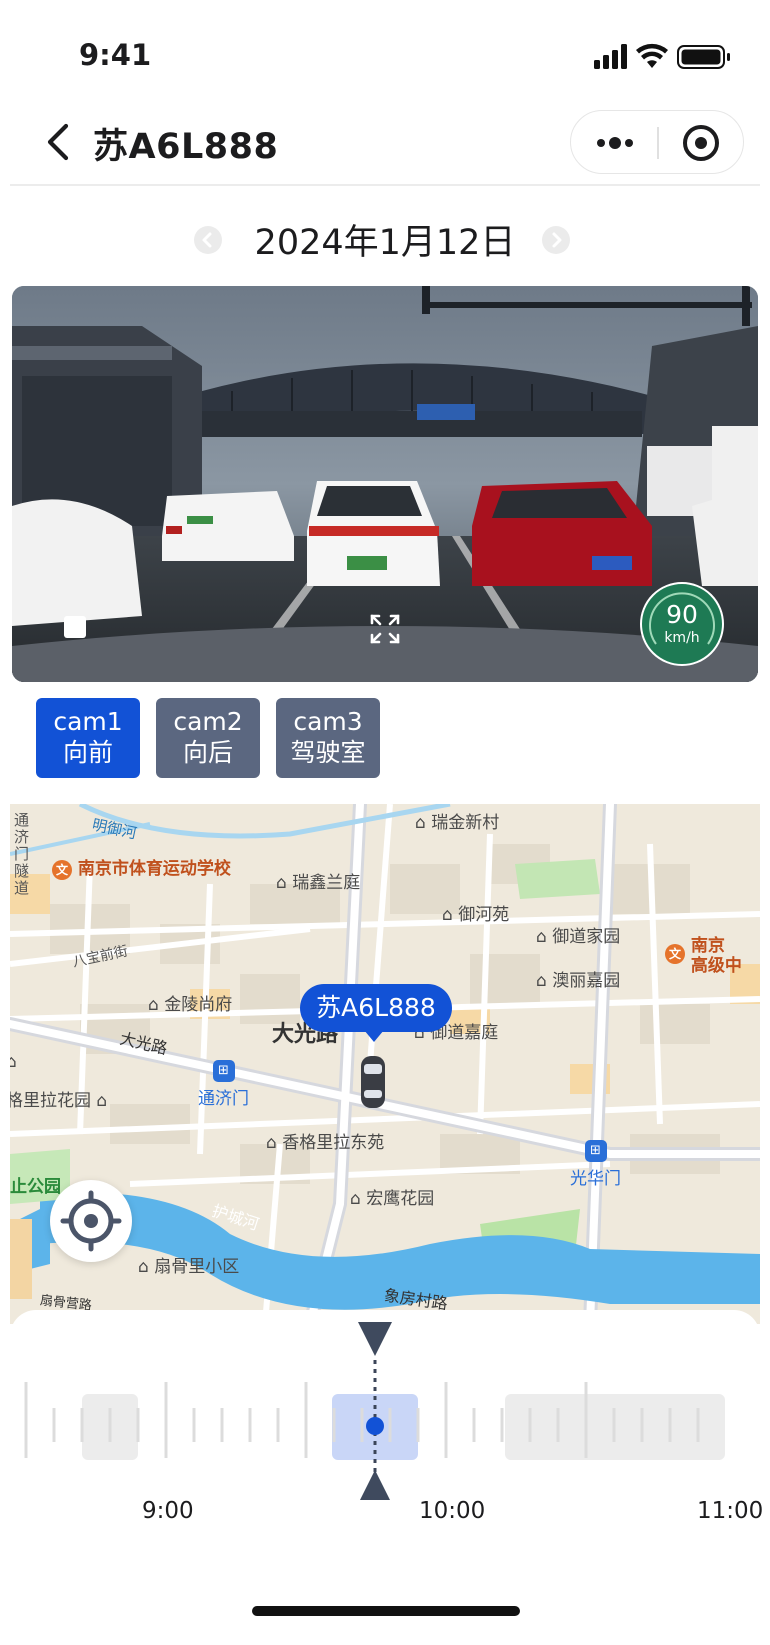 The image size is (770, 1645). I want to click on poi-label: ⌂ 宏鹰花园, so click(392, 1199).